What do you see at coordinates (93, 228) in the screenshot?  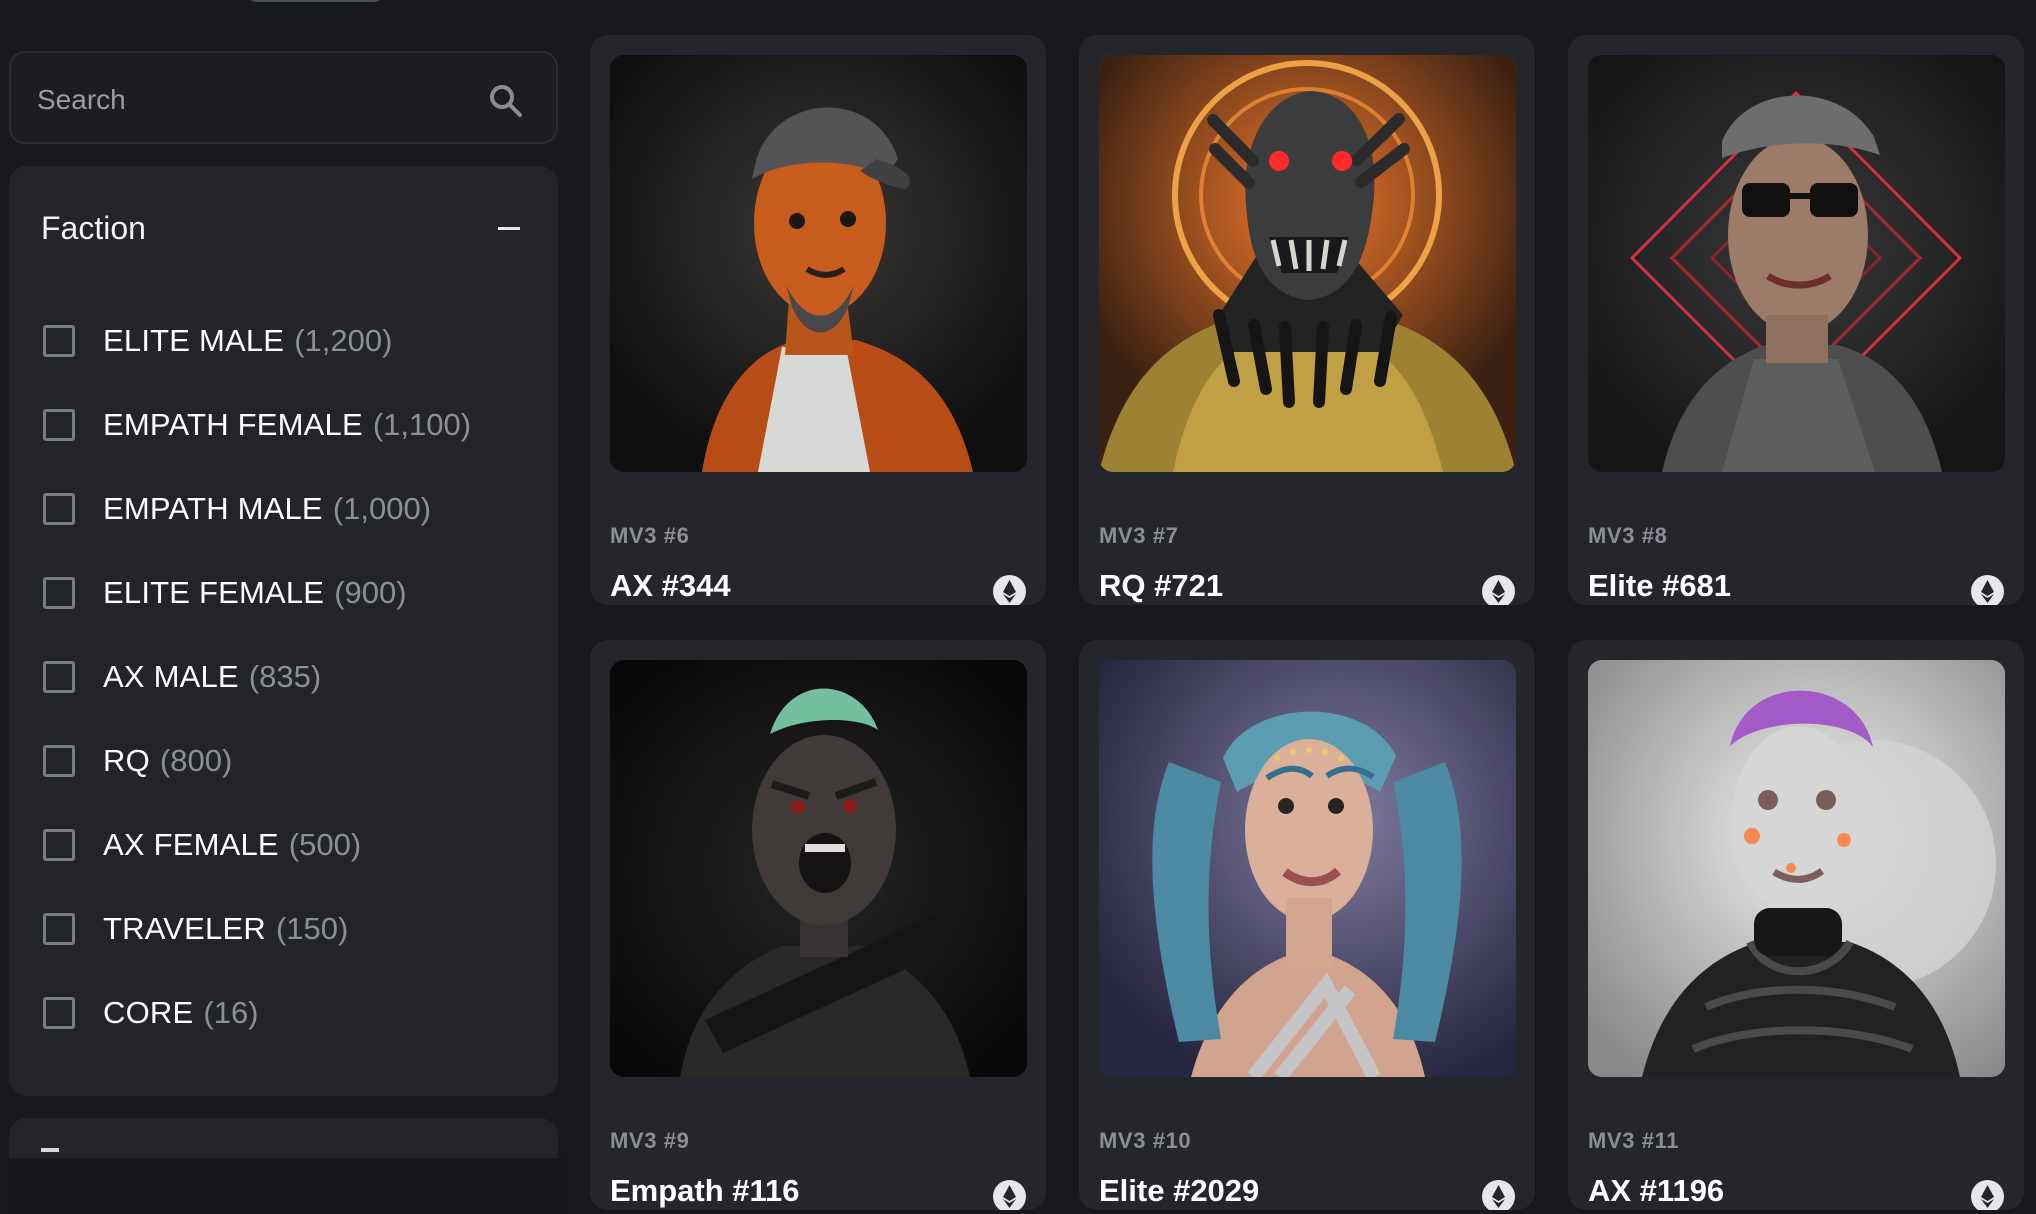 I see `faction-title: Faction` at bounding box center [93, 228].